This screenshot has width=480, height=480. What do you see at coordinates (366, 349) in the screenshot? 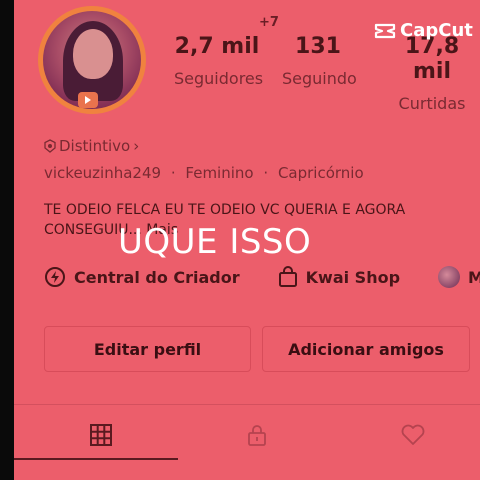
I see `add-friends-button: Adicionar amigos` at bounding box center [366, 349].